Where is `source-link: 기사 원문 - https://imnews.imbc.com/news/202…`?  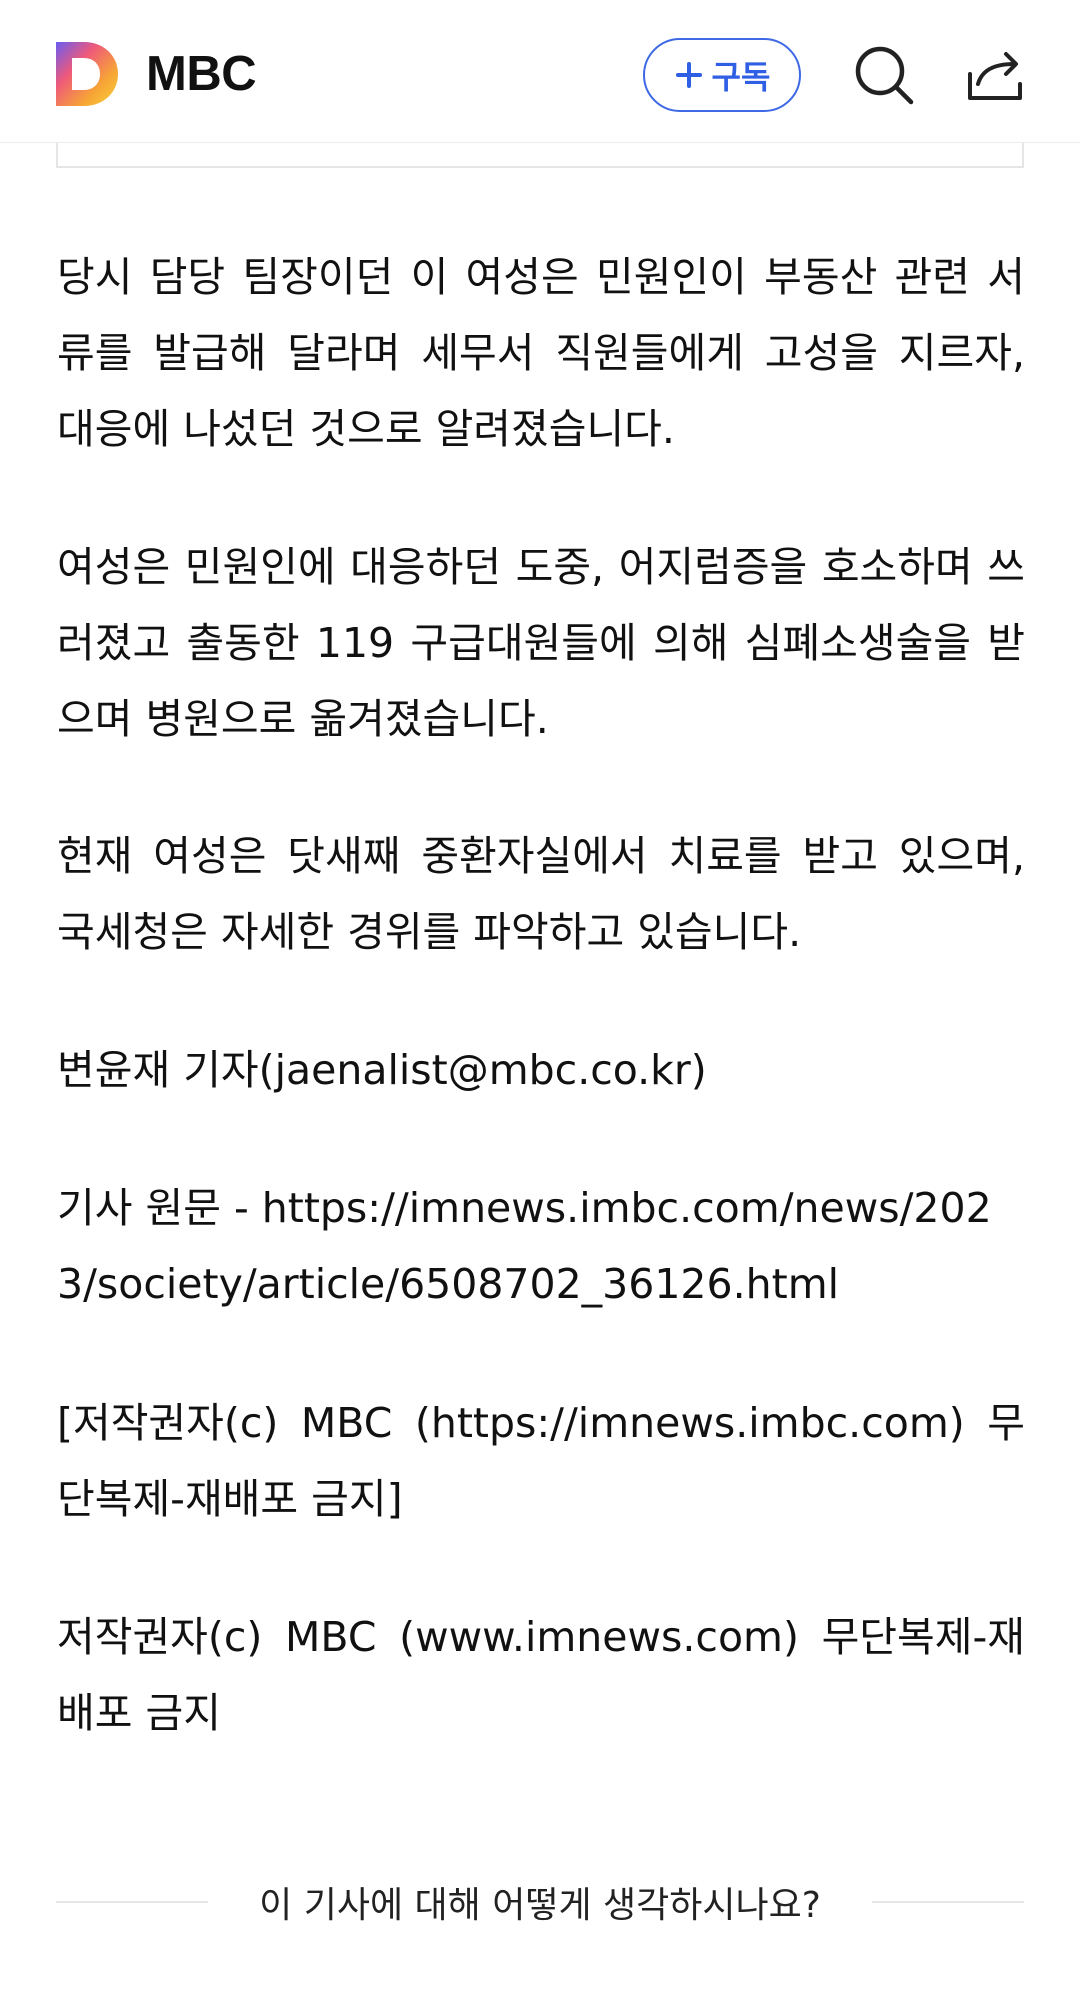 source-link: 기사 원문 - https://imnews.imbc.com/news/202… is located at coordinates (541, 1246).